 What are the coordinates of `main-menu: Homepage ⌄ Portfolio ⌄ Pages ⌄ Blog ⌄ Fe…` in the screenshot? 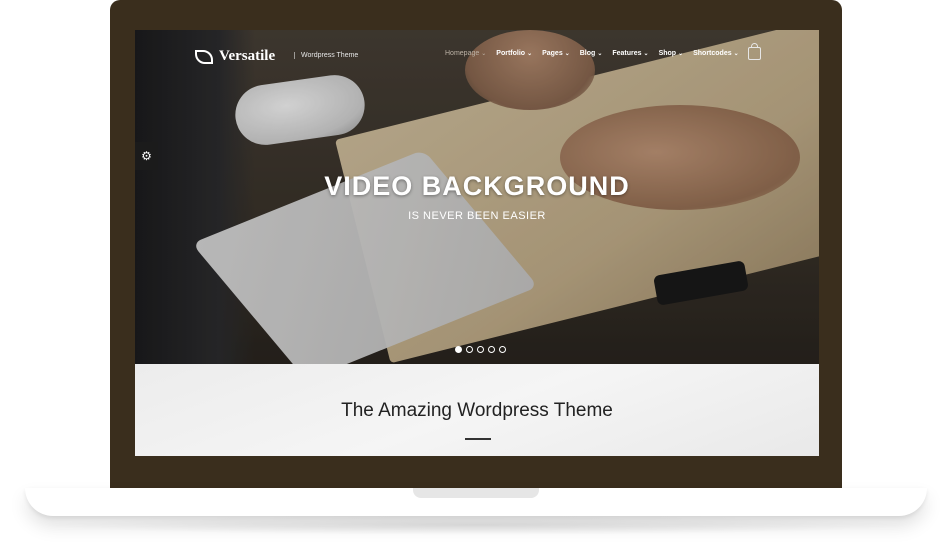 It's located at (592, 53).